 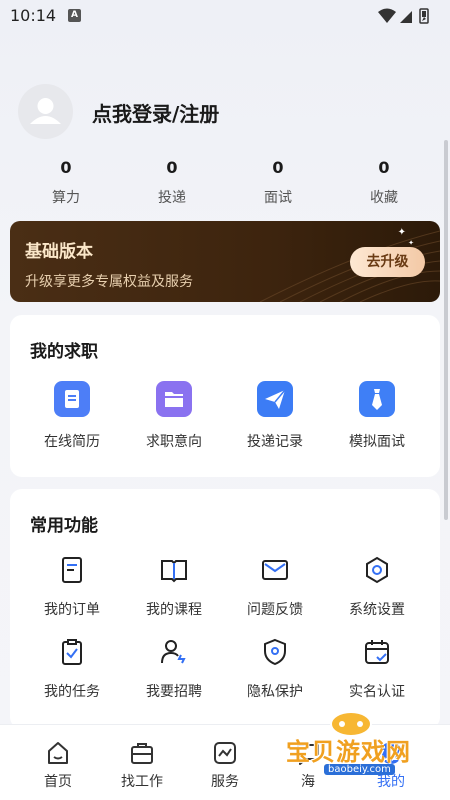 What do you see at coordinates (72, 442) in the screenshot?
I see `grid-label: 在线简历` at bounding box center [72, 442].